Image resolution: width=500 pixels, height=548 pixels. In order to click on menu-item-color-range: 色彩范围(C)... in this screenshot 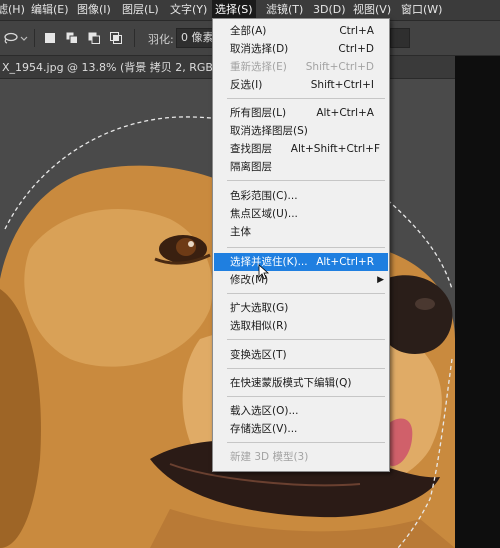, I will do `click(301, 196)`.